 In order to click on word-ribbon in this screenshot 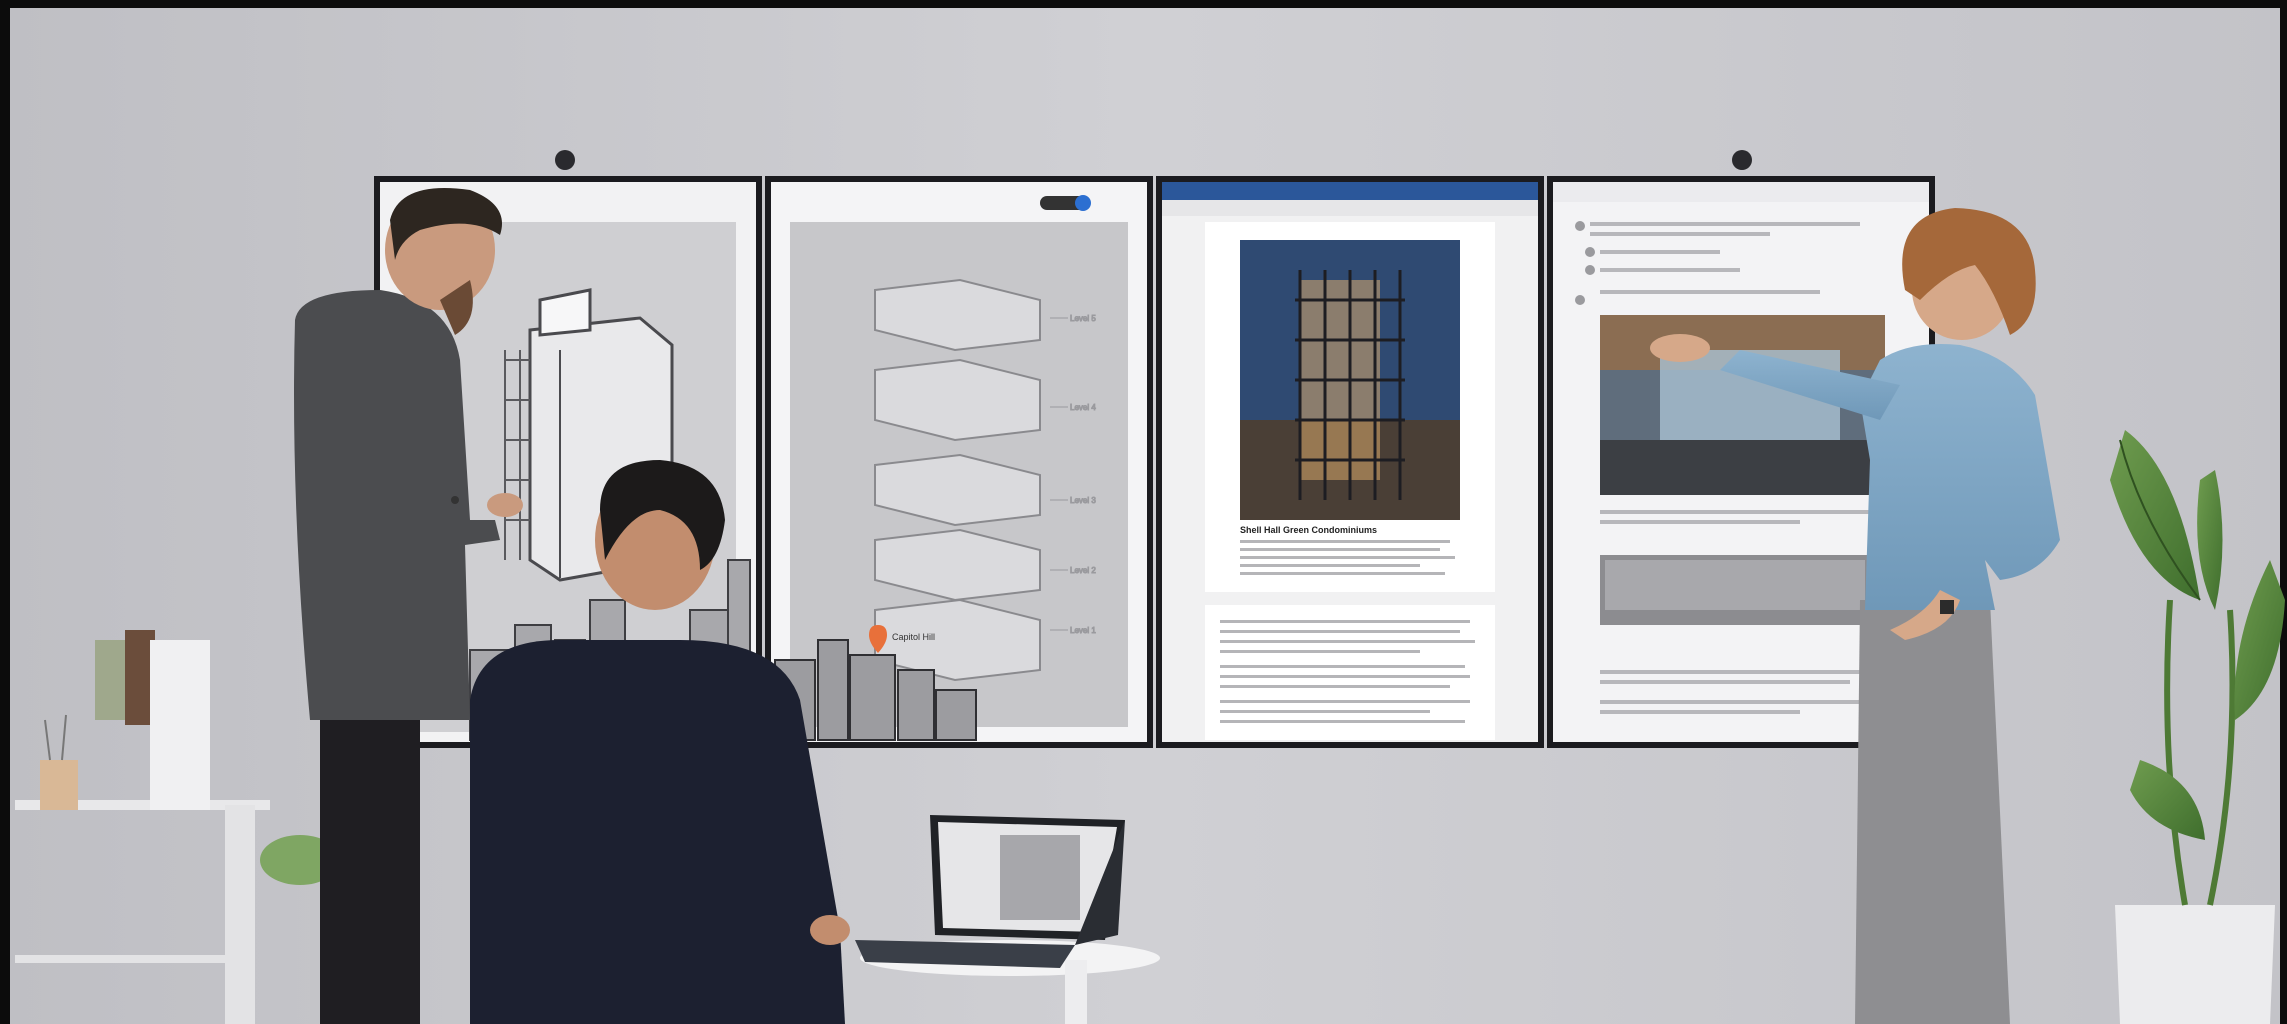, I will do `click(1350, 191)`.